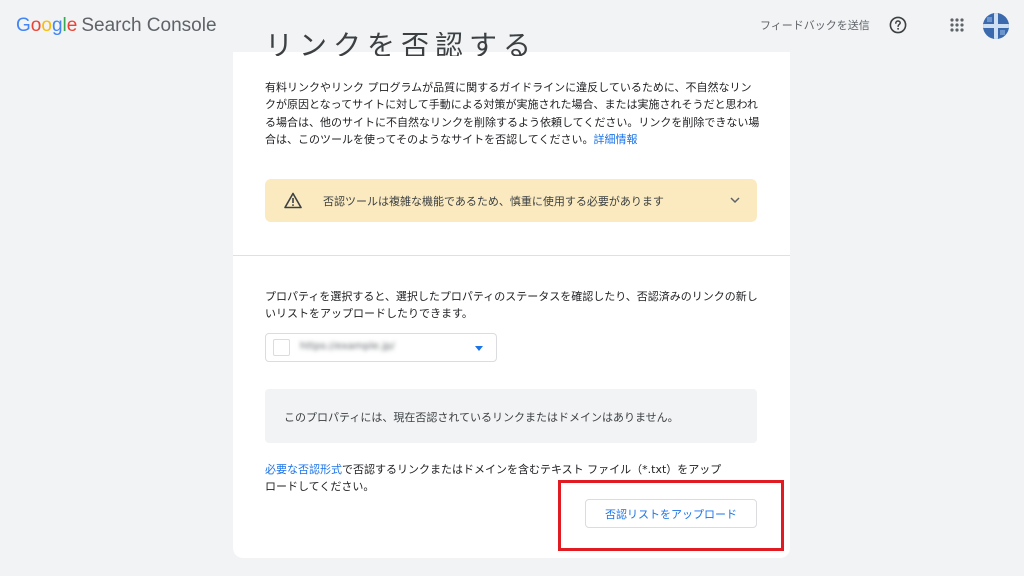  Describe the element at coordinates (615, 139) in the screenshot. I see `learn-more-link: 詳細情報` at that location.